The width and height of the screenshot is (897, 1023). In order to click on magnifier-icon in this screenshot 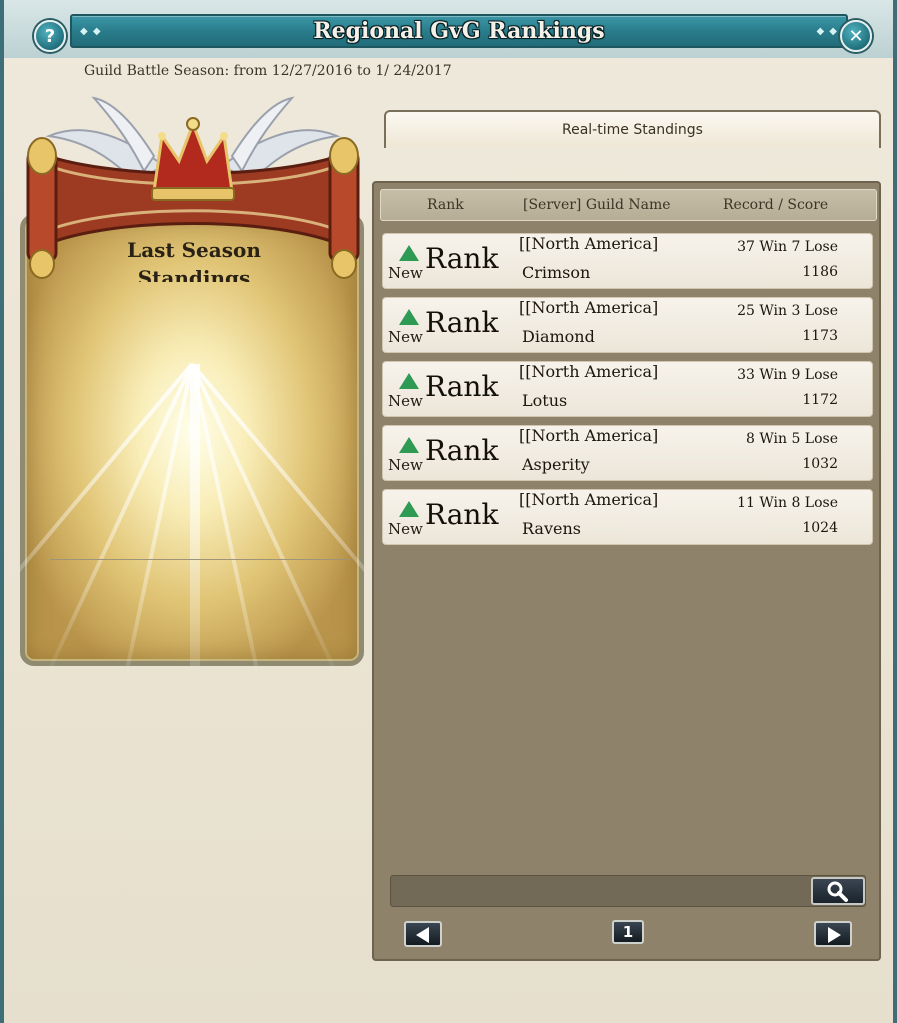, I will do `click(837, 891)`.